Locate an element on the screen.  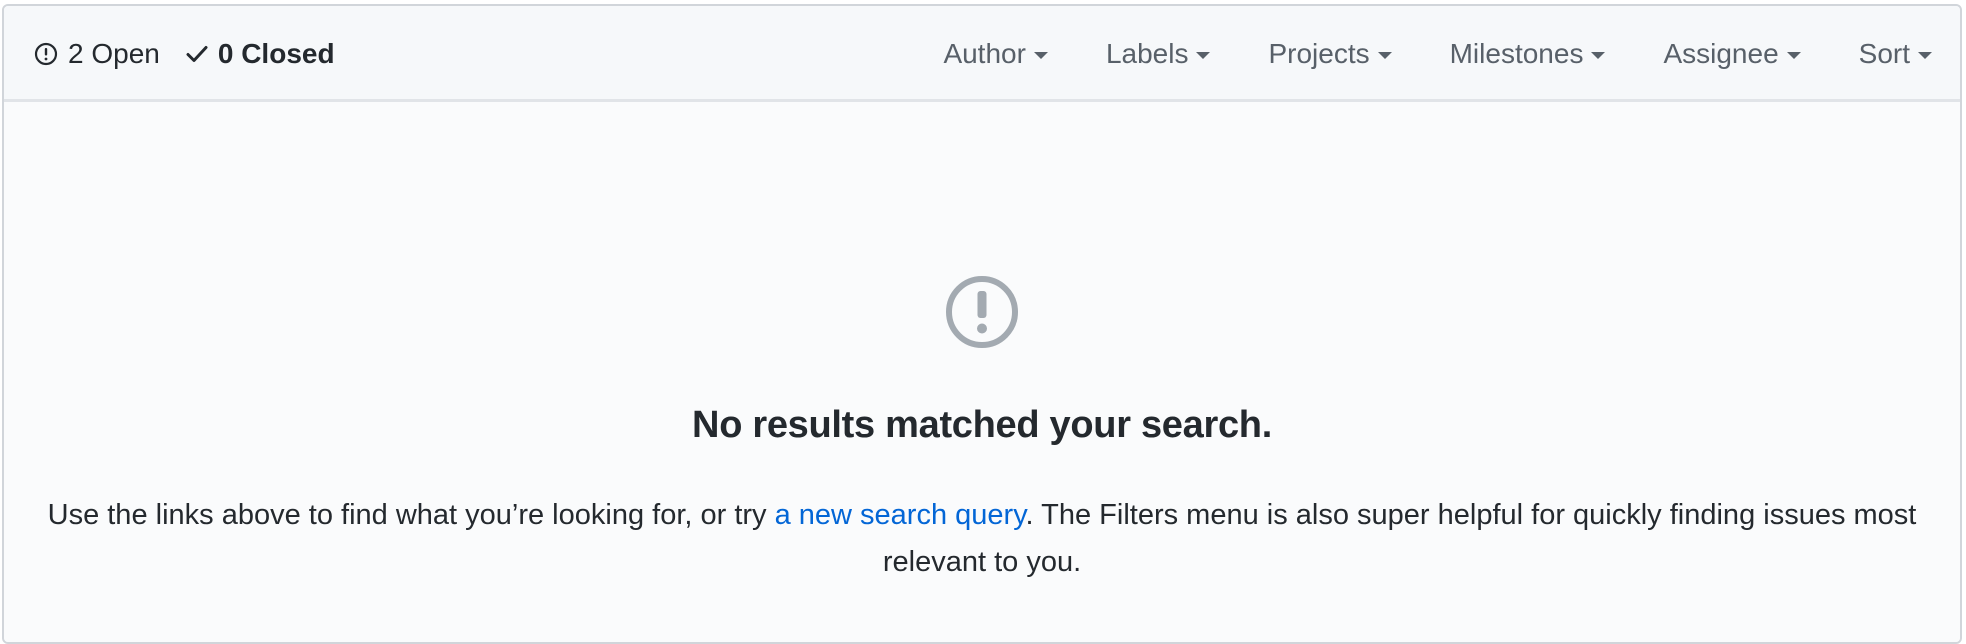
assignee-filter-label: Assignee is located at coordinates (1721, 53).